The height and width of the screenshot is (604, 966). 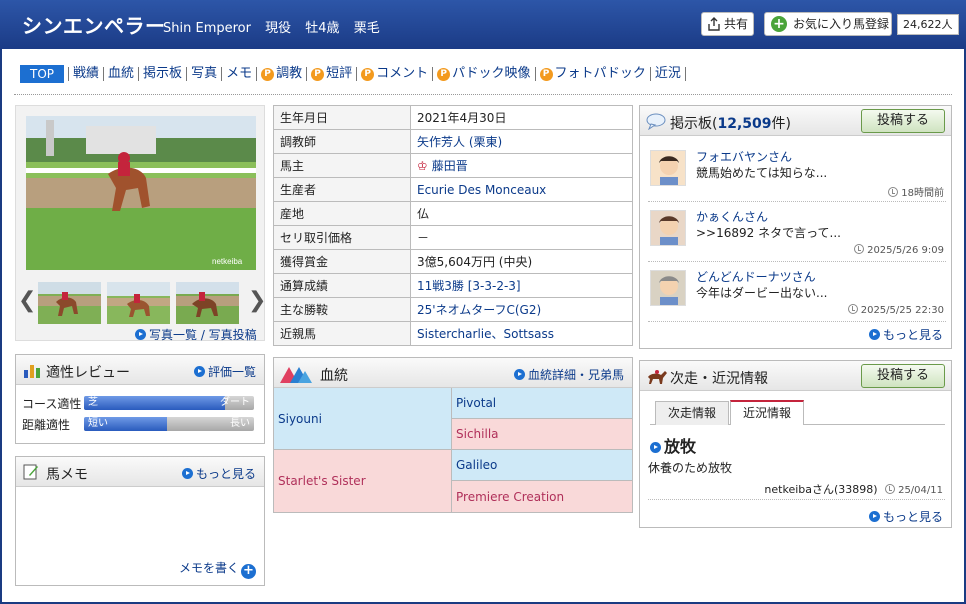 I want to click on next-race-header: 次走・近況情報 投稿する, so click(x=795, y=376).